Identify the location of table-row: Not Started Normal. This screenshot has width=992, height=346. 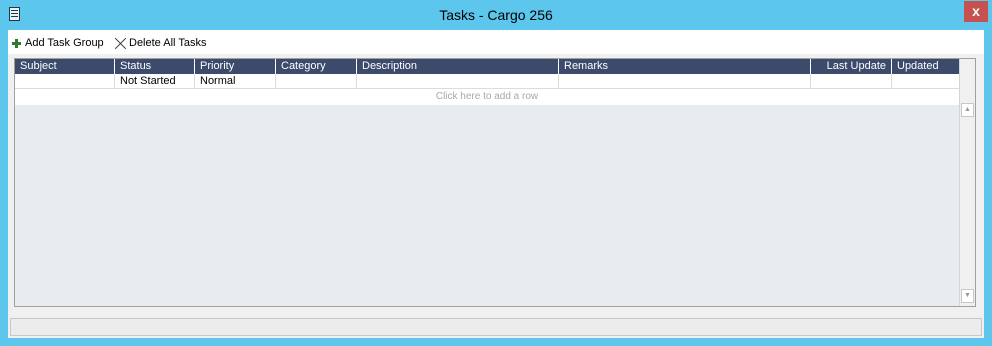
(487, 81).